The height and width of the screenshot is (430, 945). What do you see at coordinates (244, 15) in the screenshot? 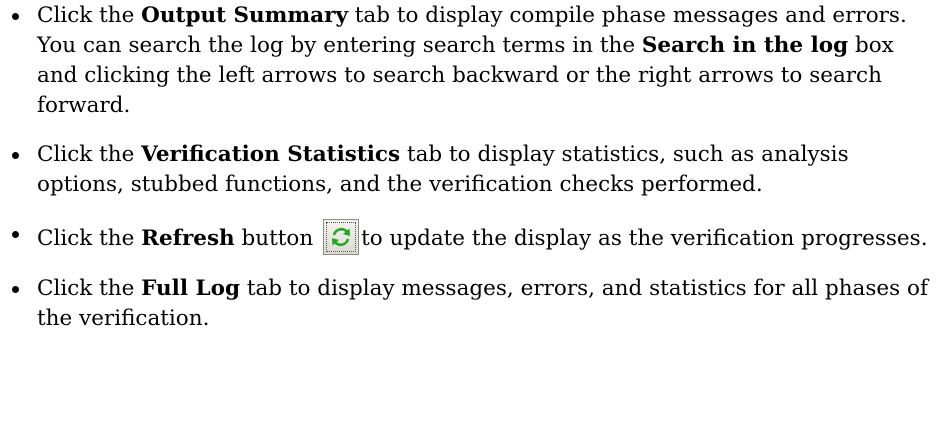
I see `output-summary-tab-name: Output Summary` at bounding box center [244, 15].